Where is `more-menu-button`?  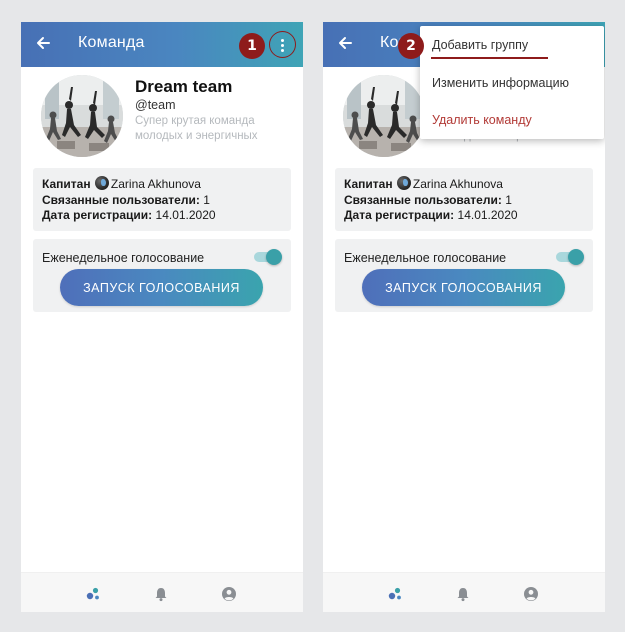 more-menu-button is located at coordinates (282, 44).